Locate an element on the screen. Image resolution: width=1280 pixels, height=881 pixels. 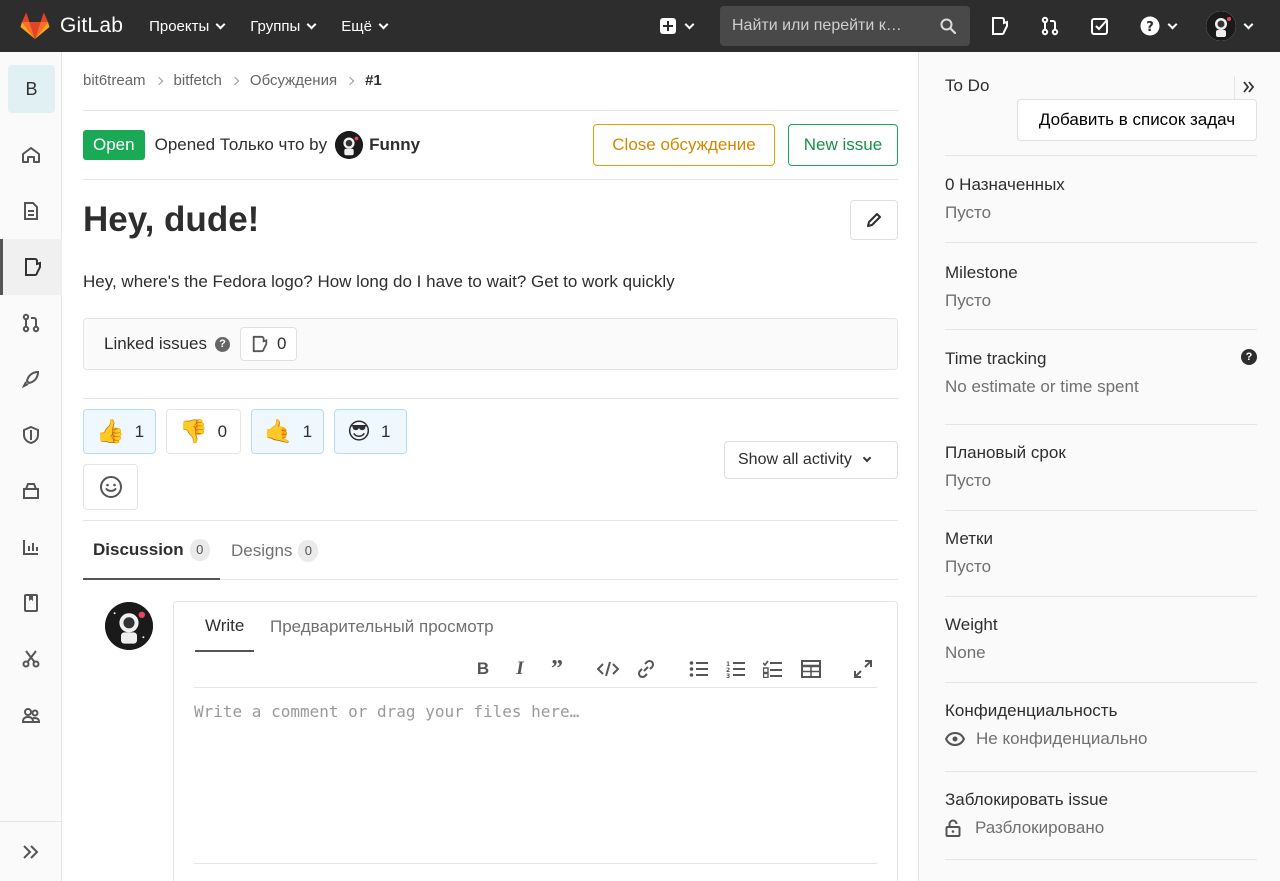
add-reaction-button is located at coordinates (110, 487).